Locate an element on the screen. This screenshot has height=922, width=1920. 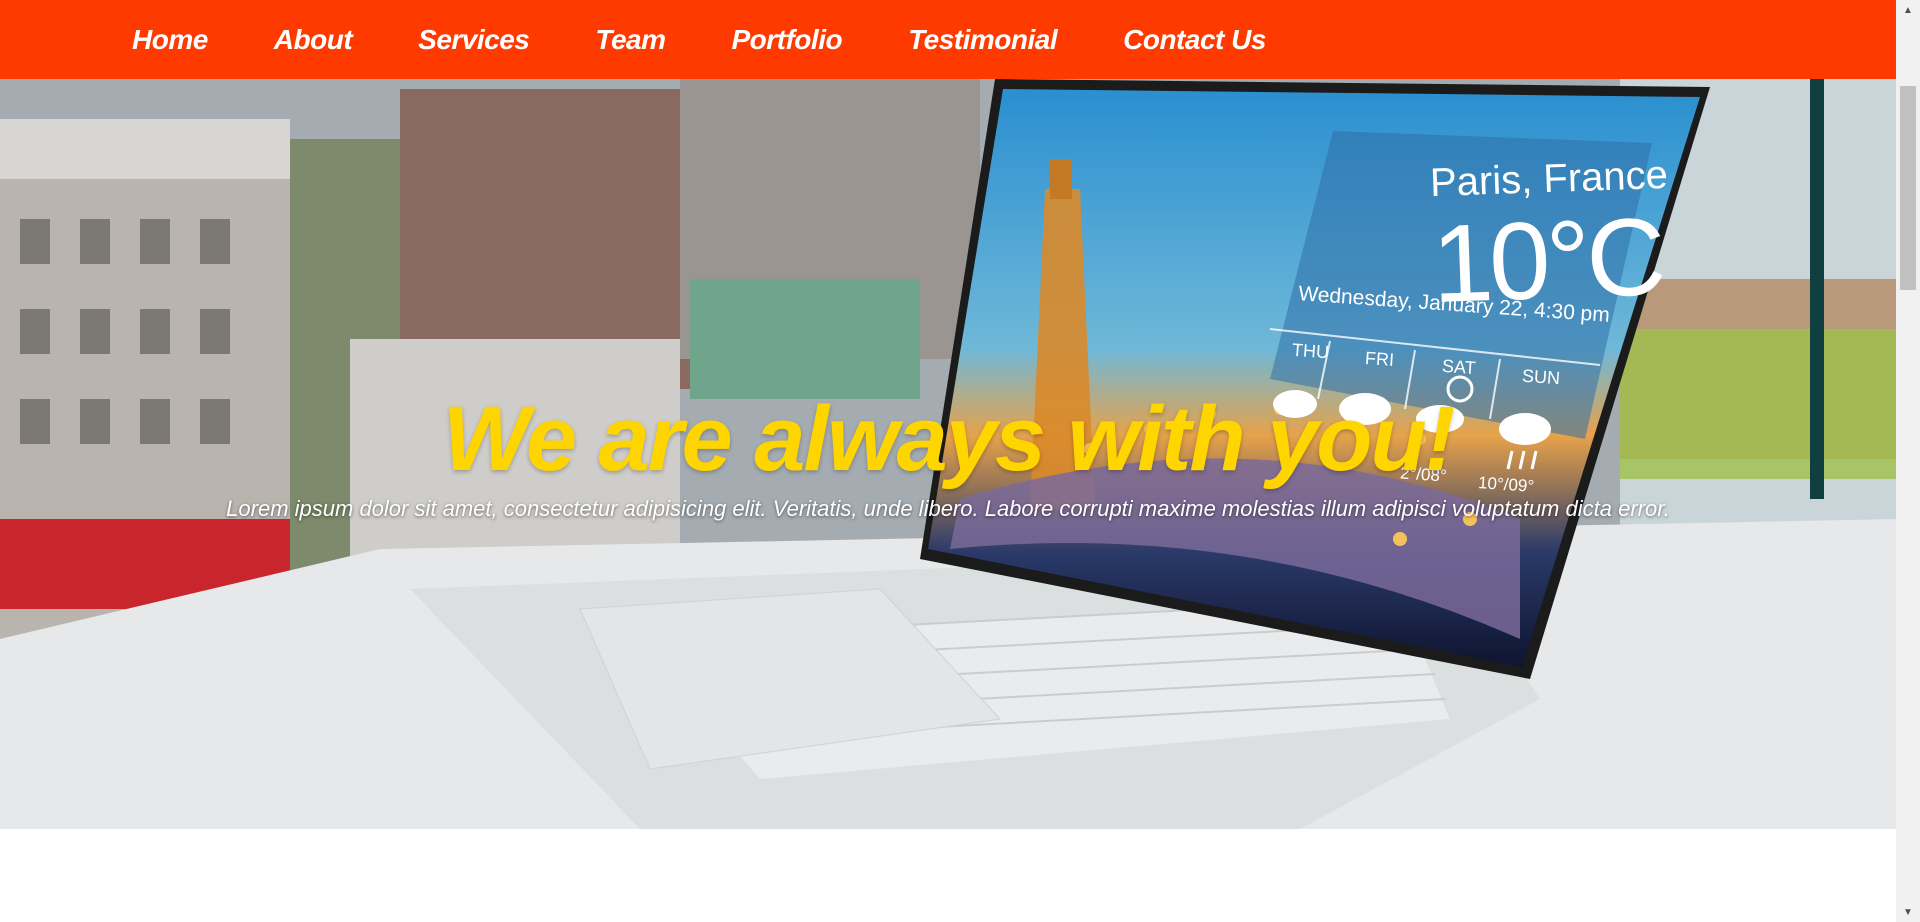
nav-link-testimonial: Testimonial is located at coordinates (983, 40).